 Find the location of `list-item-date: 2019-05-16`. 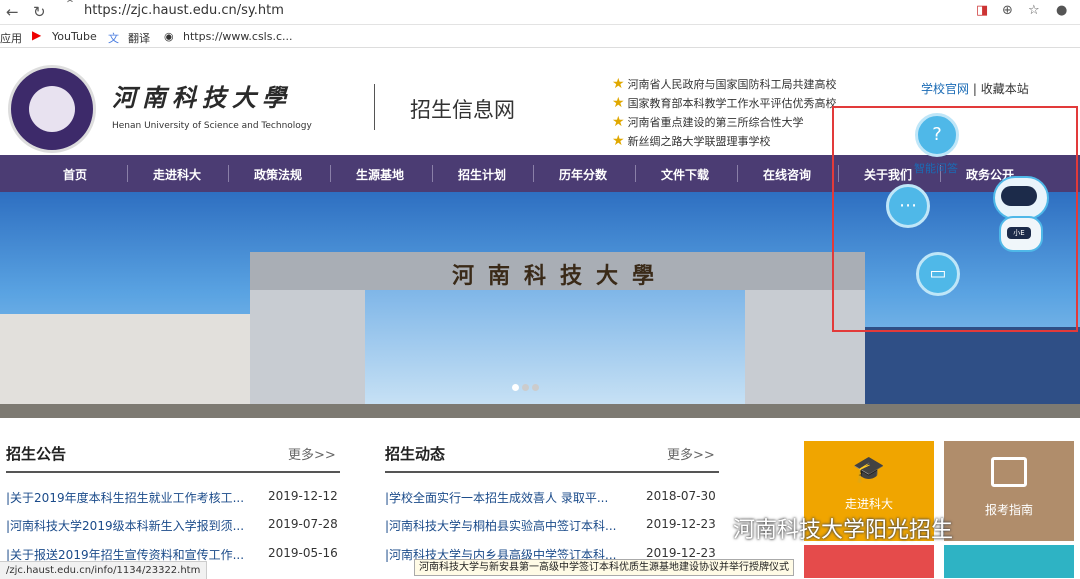

list-item-date: 2019-05-16 is located at coordinates (303, 553).